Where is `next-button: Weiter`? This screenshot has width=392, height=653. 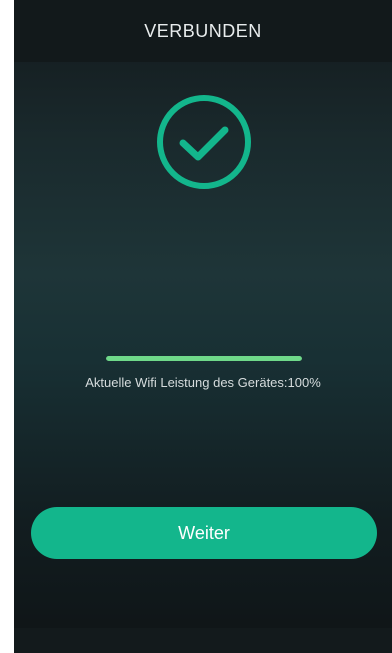 next-button: Weiter is located at coordinates (204, 533).